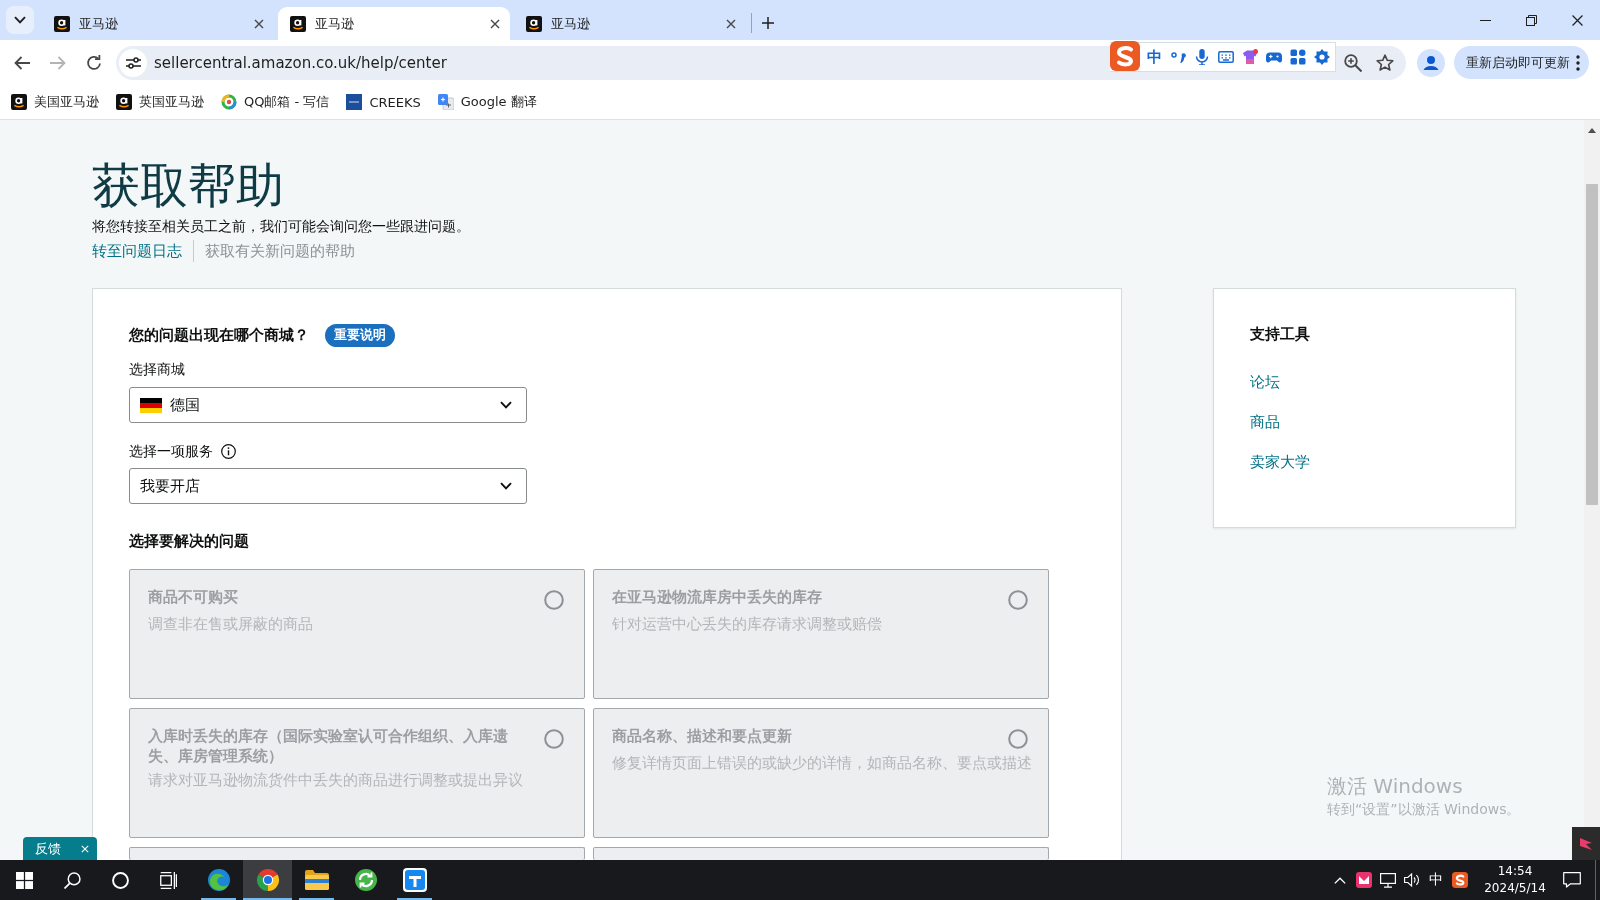  Describe the element at coordinates (1592, 130) in the screenshot. I see `scroll-up-icon` at that location.